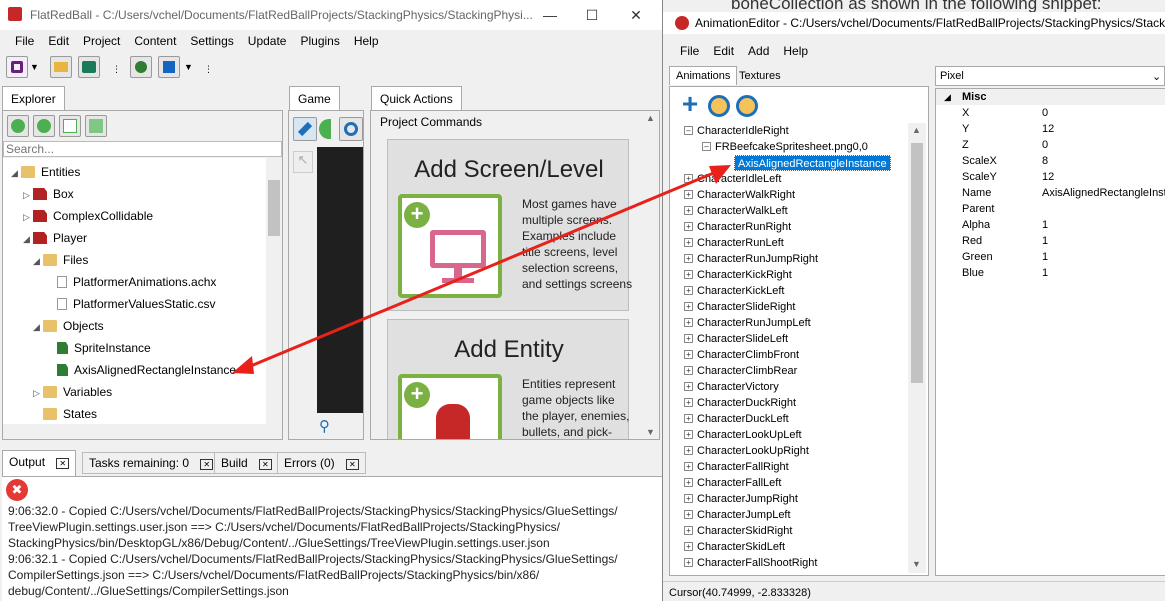 The width and height of the screenshot is (1165, 601). I want to click on arrow-head-left, so click(243, 365).